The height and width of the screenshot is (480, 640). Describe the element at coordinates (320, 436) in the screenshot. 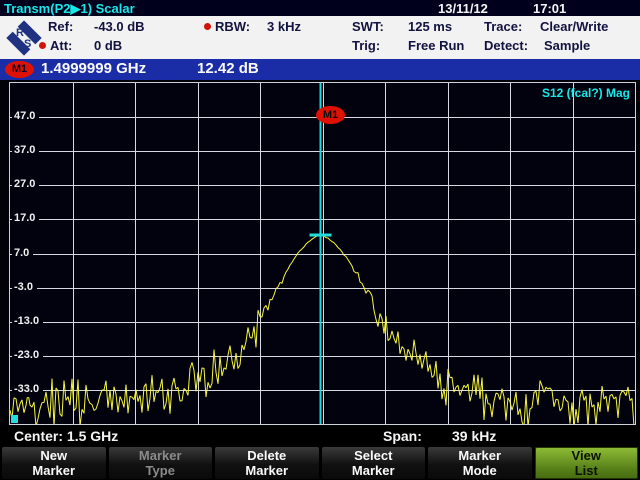

I see `frequency-status-bar: Center: 1.5 GHz Span: 39 kHz` at that location.